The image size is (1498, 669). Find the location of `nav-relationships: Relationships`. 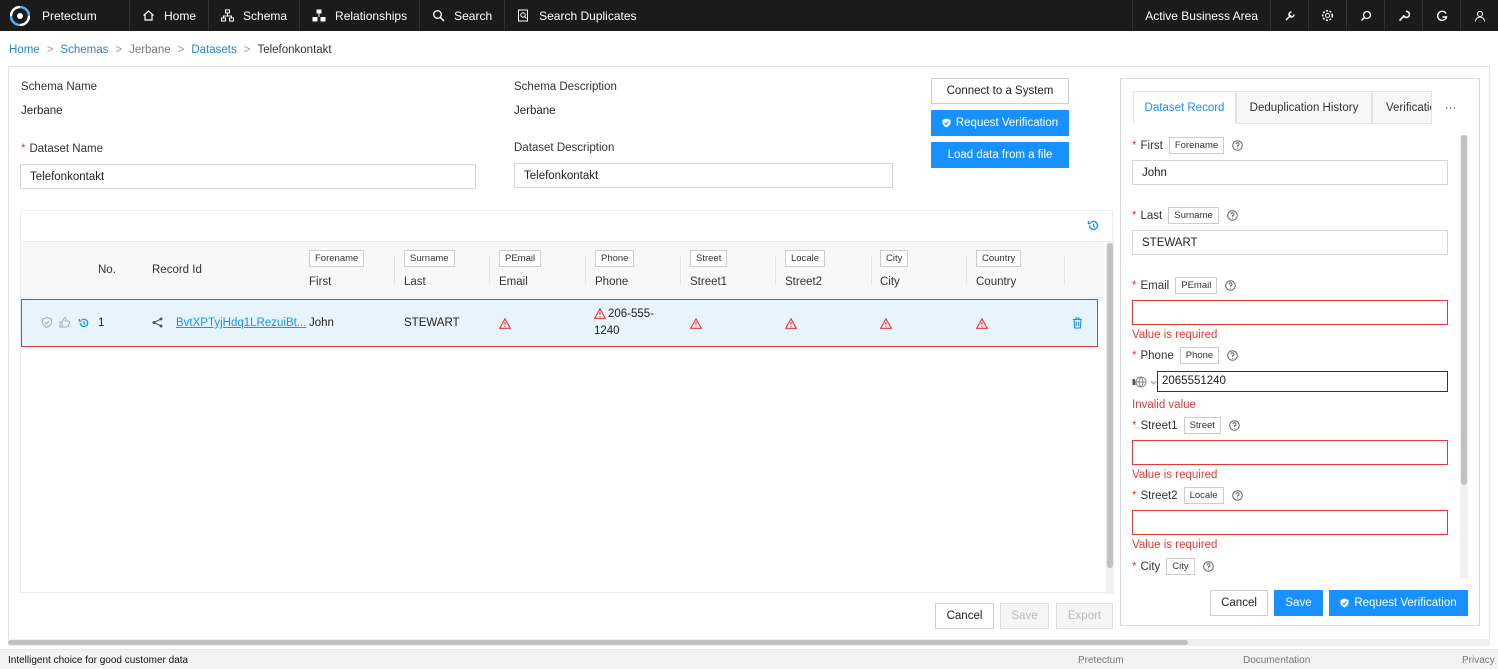

nav-relationships: Relationships is located at coordinates (360, 15).